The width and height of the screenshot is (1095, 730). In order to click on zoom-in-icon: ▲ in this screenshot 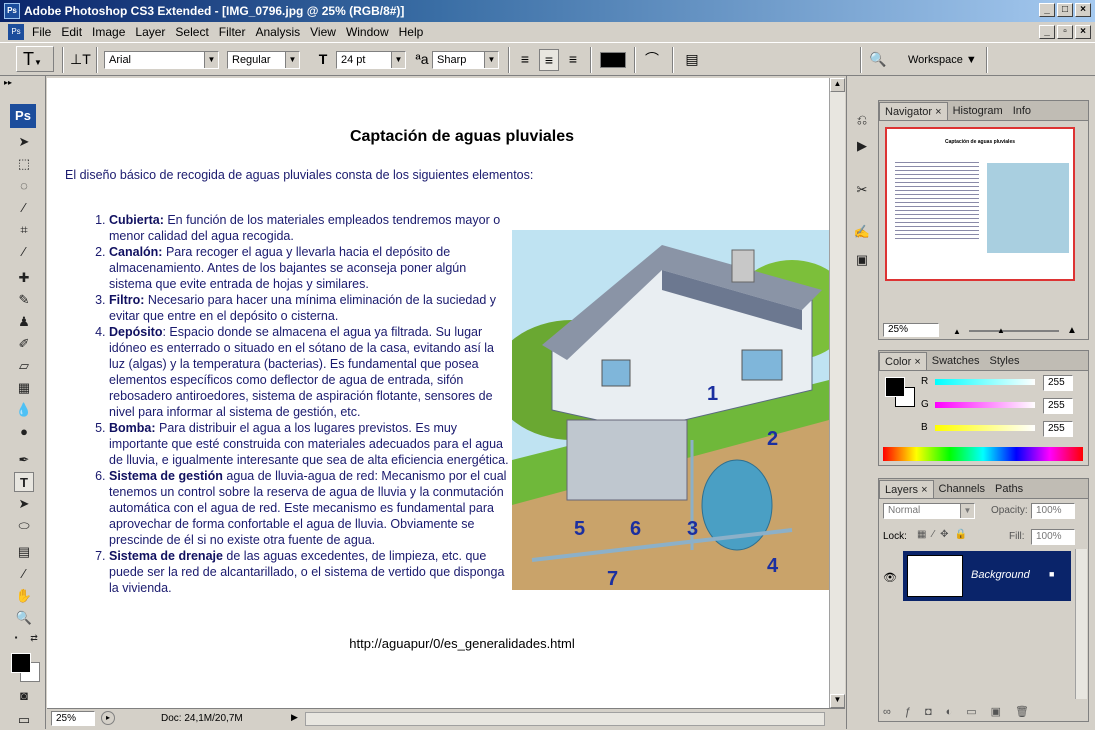, I will do `click(1072, 330)`.